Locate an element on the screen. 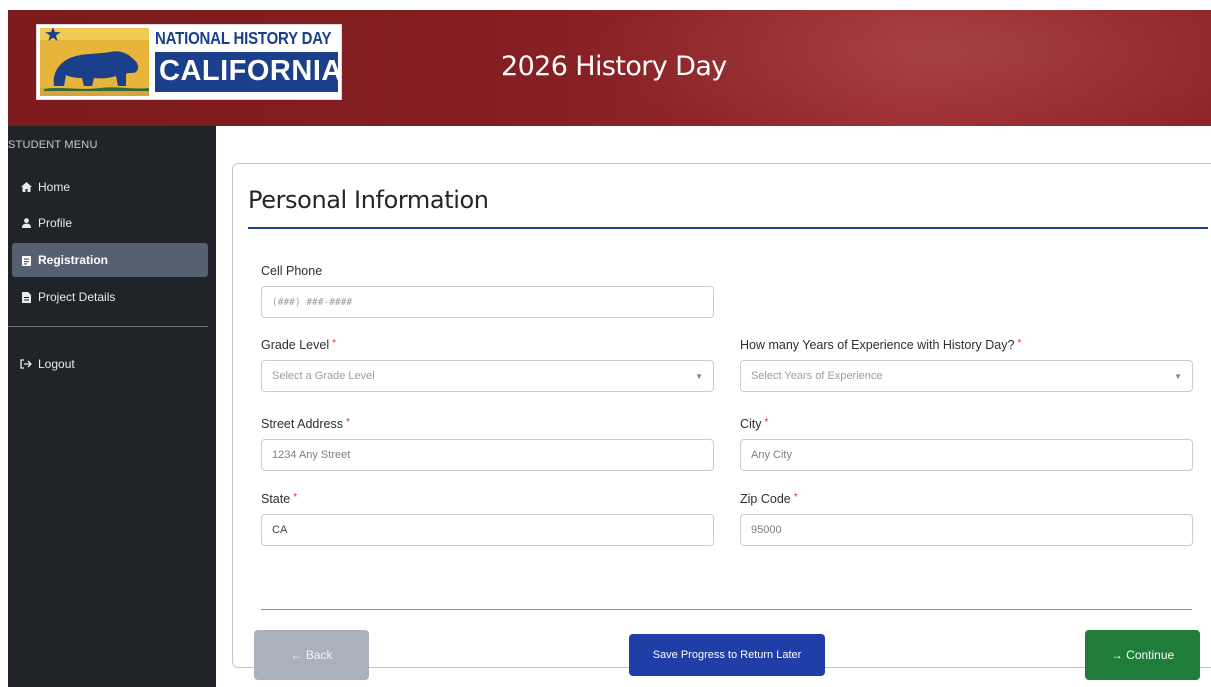 Image resolution: width=1211 pixels, height=687 pixels. state-label: State * is located at coordinates (279, 499).